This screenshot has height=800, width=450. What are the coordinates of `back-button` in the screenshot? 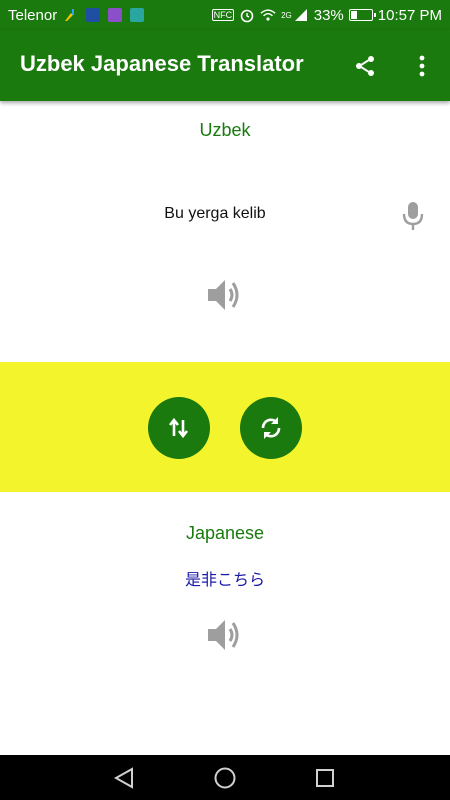 It's located at (124, 778).